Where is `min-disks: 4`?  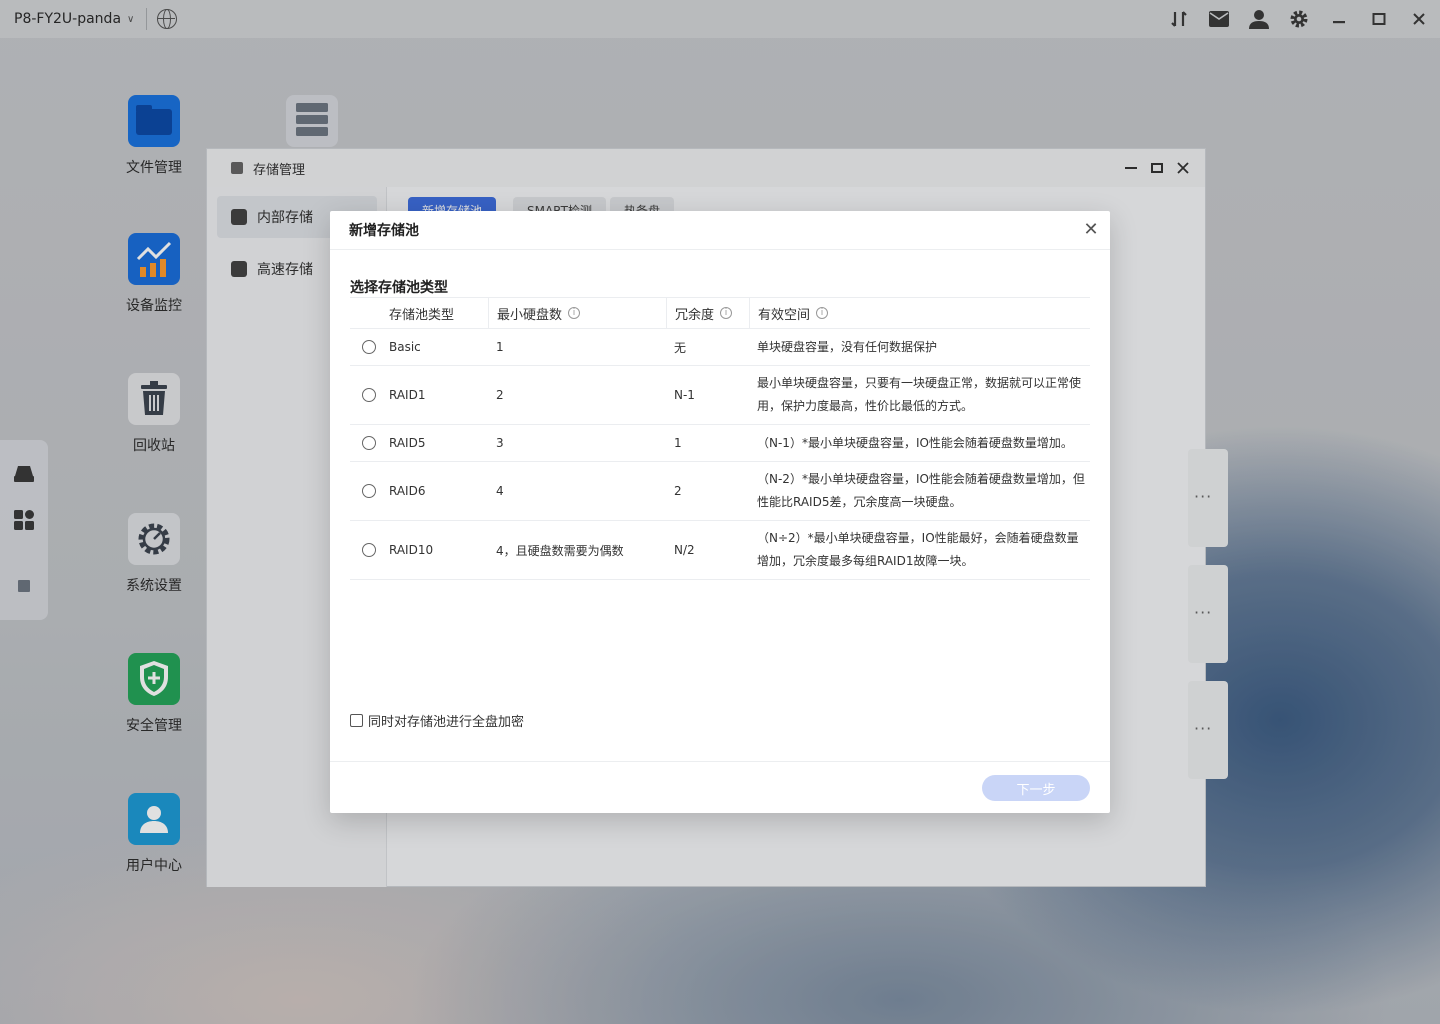
min-disks: 4 is located at coordinates (500, 491).